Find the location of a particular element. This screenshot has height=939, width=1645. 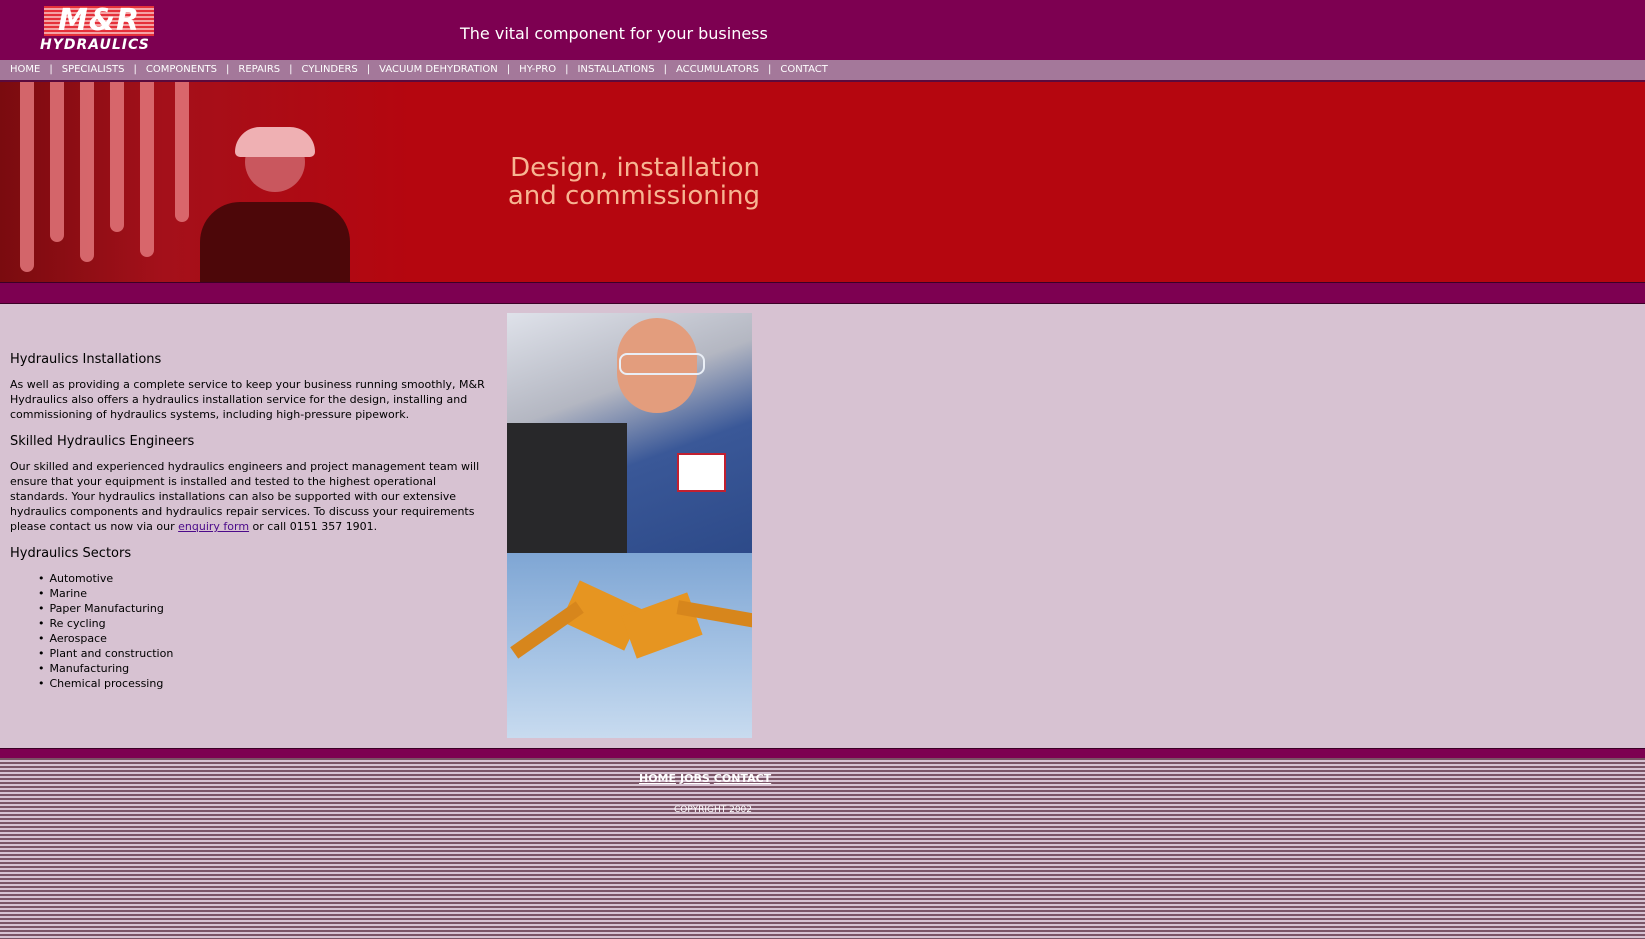

sector-item: Manufacturing is located at coordinates (264, 668).